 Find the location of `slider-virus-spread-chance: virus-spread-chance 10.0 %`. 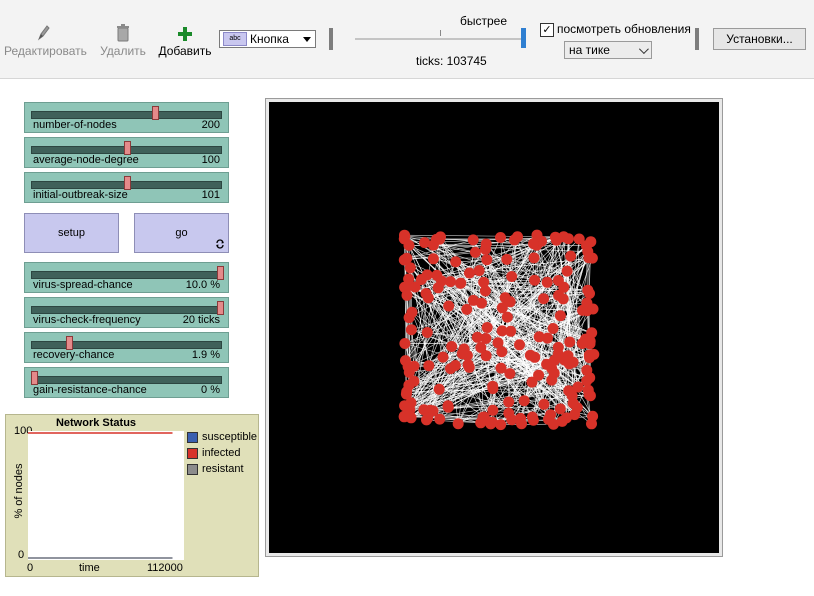

slider-virus-spread-chance: virus-spread-chance 10.0 % is located at coordinates (126, 277).